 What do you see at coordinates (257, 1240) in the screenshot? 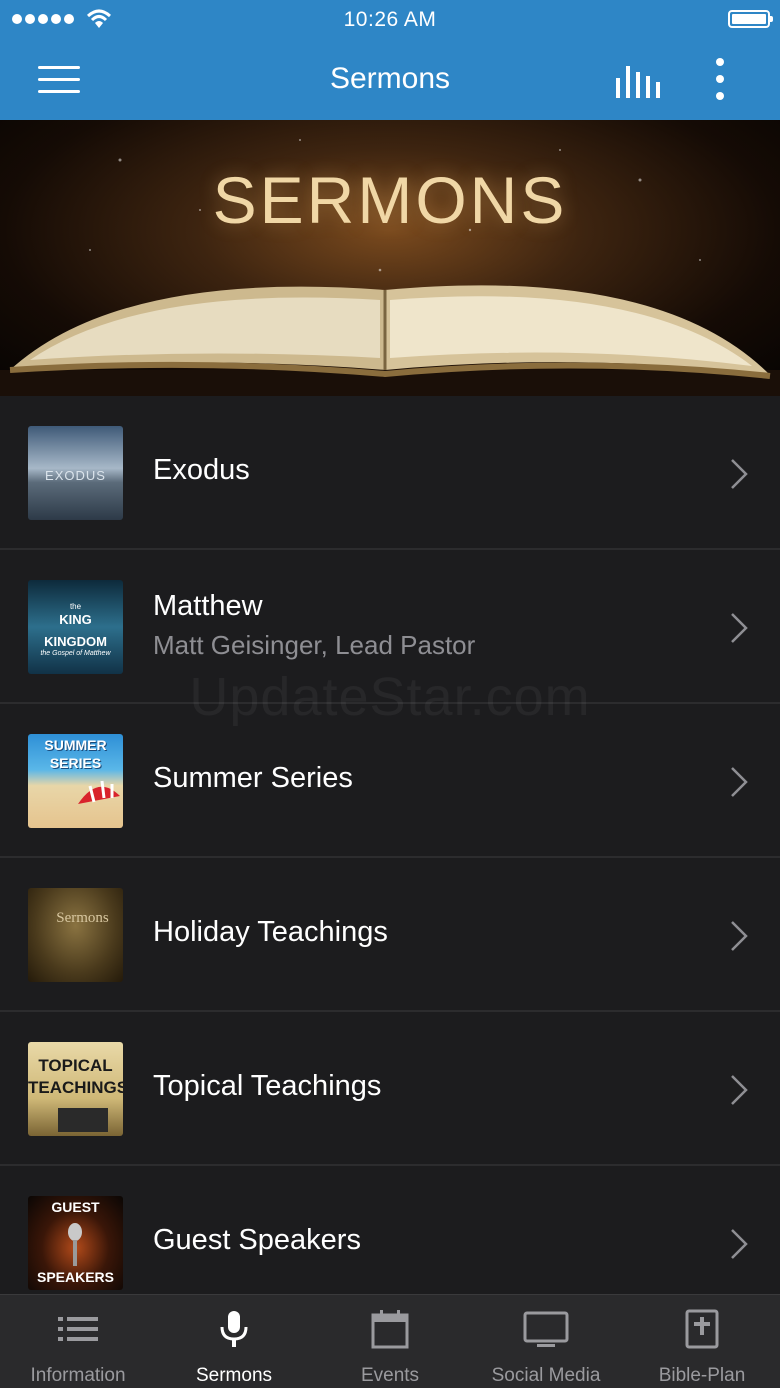
I see `series-title: Guest Speakers` at bounding box center [257, 1240].